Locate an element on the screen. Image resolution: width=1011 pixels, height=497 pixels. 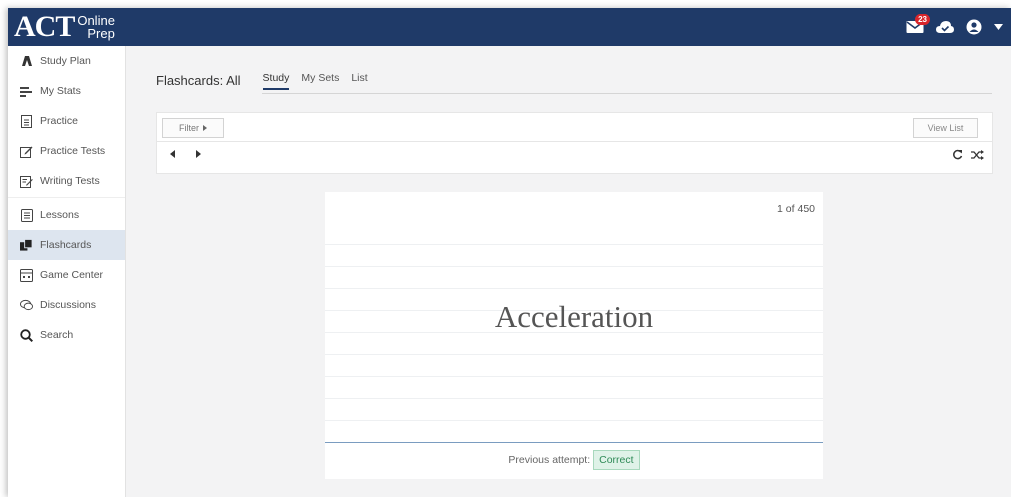
sidebar-item-label: My Stats is located at coordinates (60, 91).